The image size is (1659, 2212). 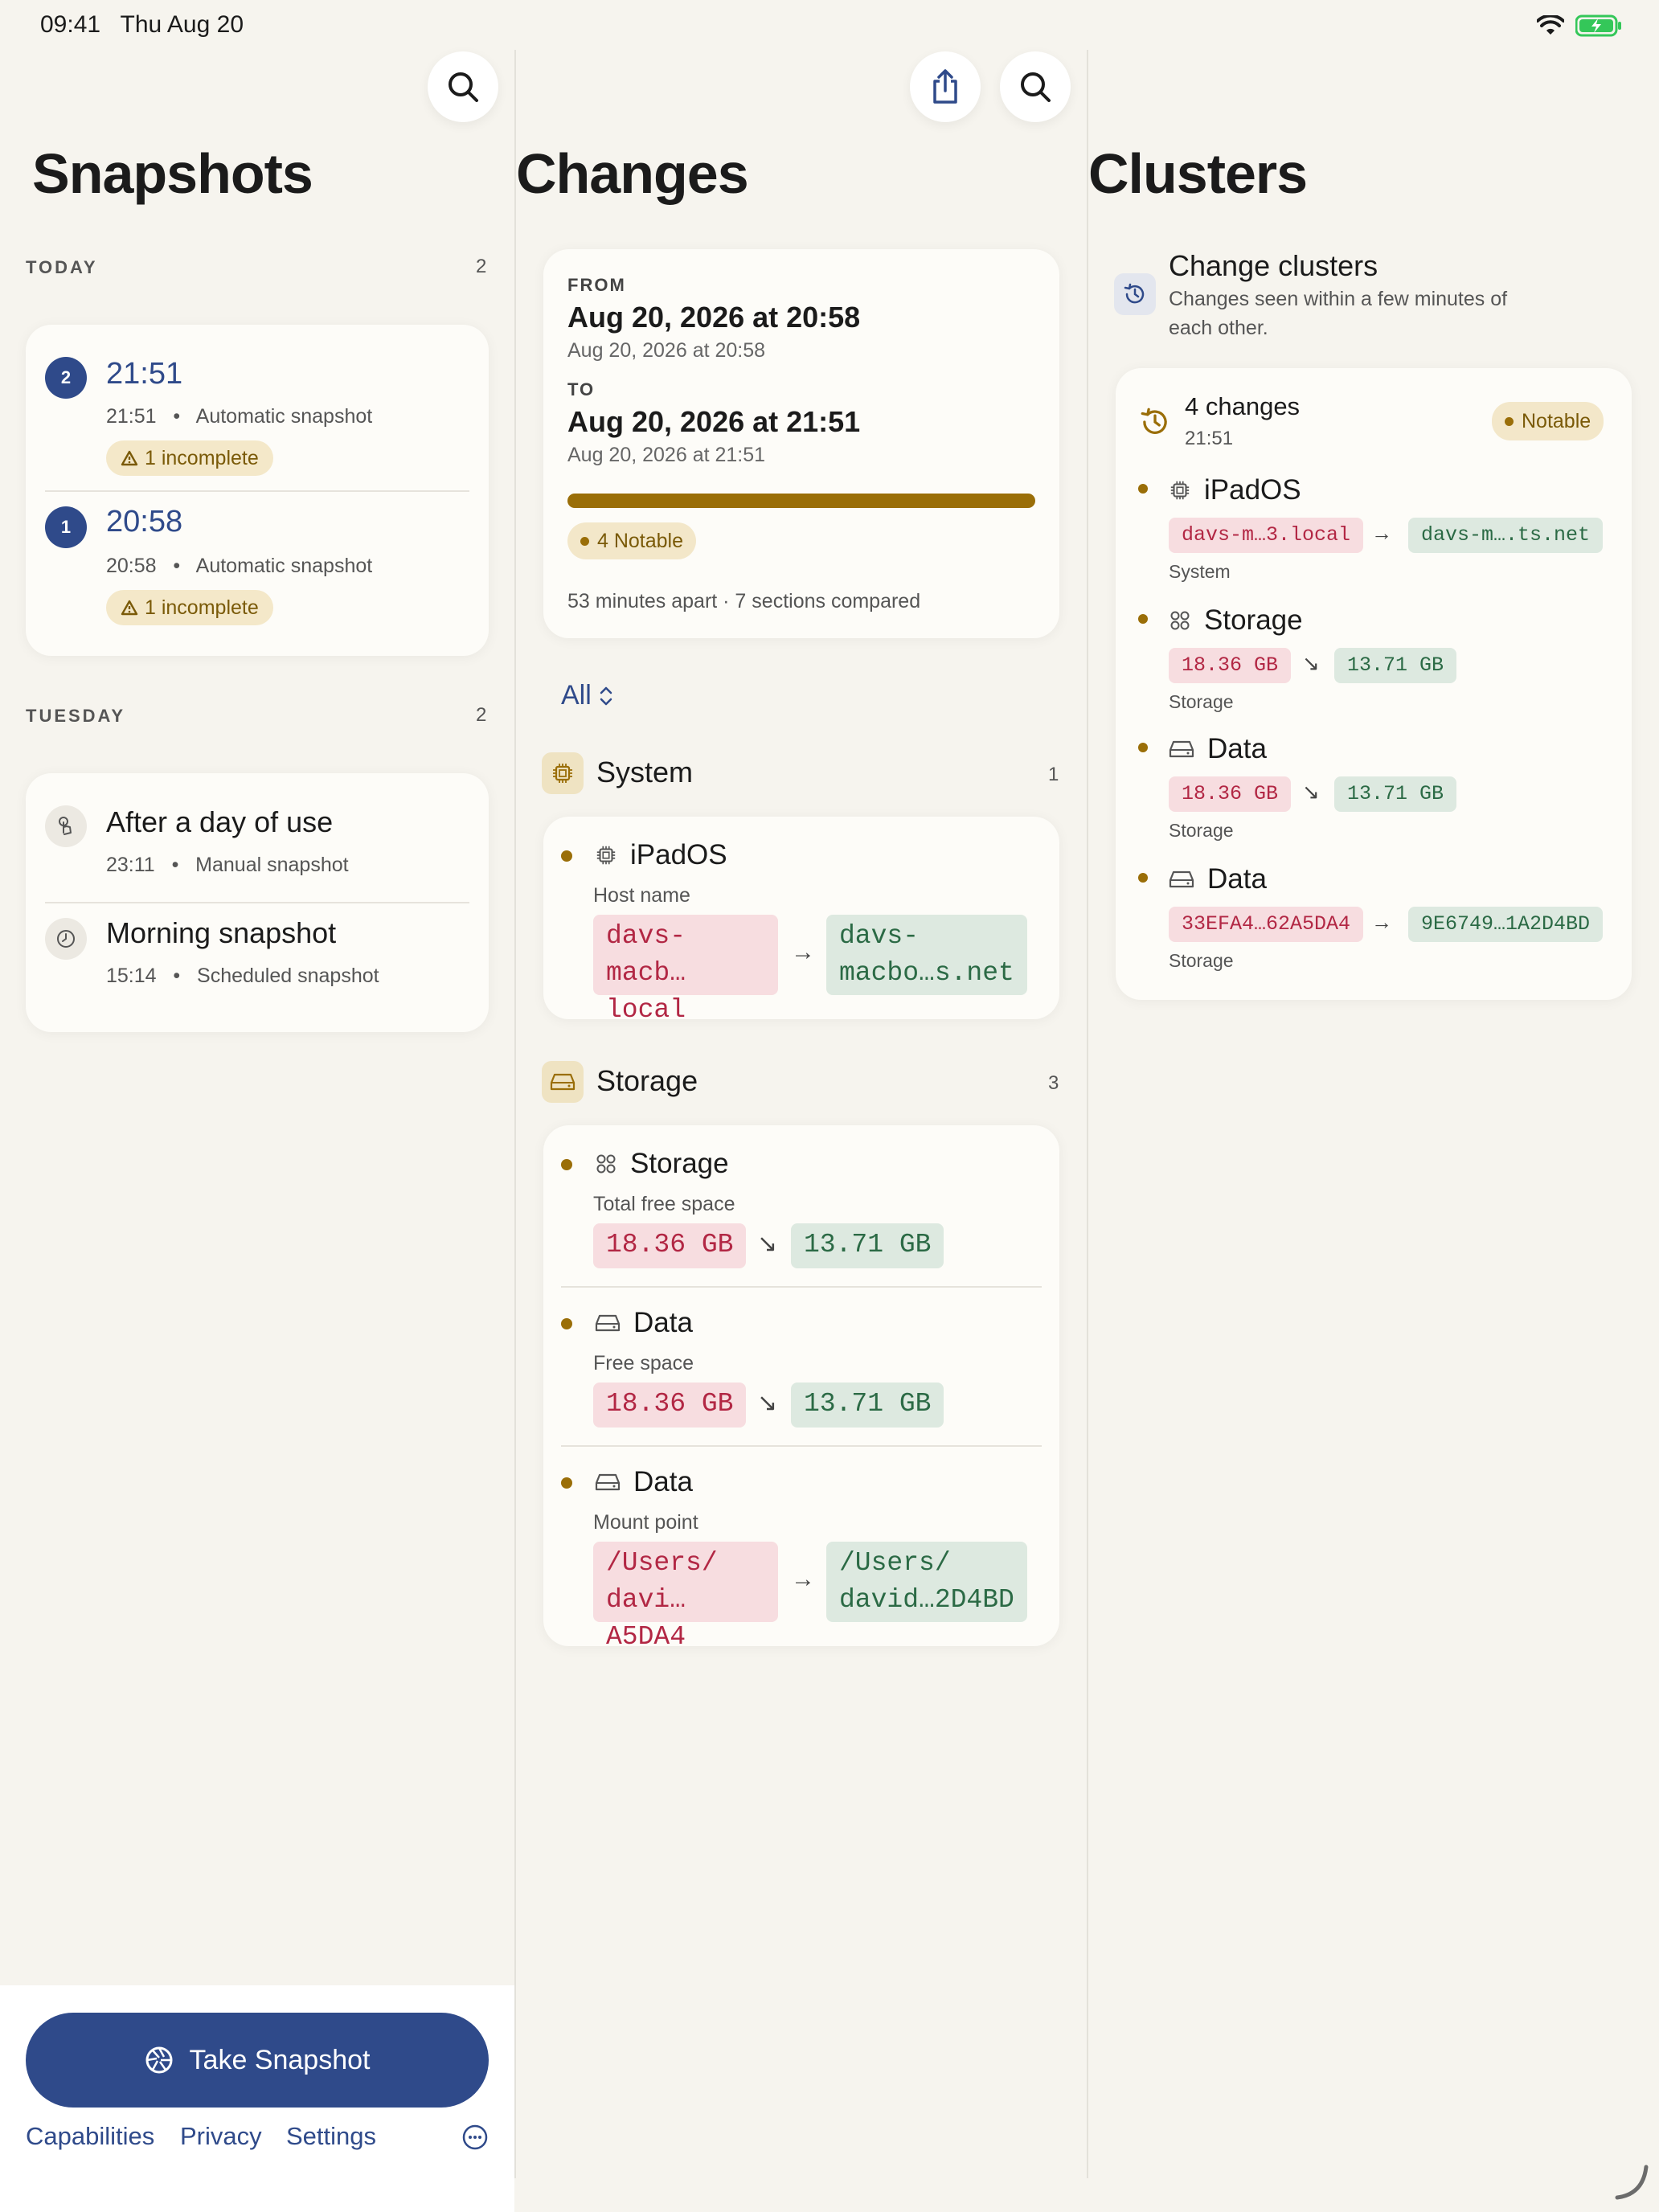 What do you see at coordinates (1266, 535) in the screenshot?
I see `old-value: davs-m…3.local` at bounding box center [1266, 535].